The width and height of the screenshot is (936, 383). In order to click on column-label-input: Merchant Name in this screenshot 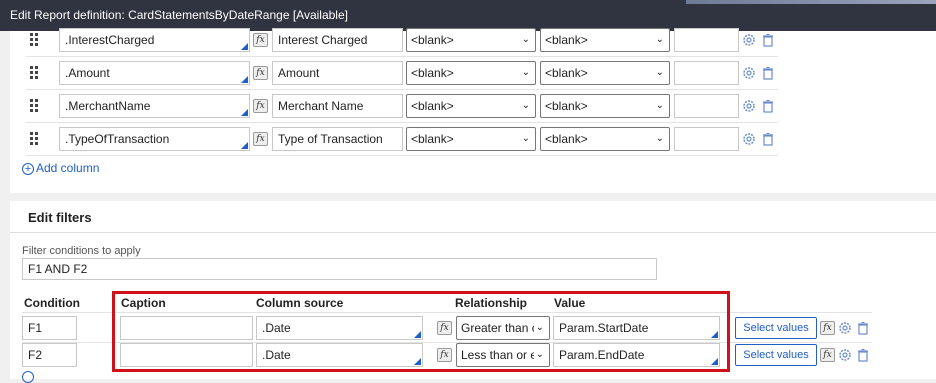, I will do `click(337, 106)`.